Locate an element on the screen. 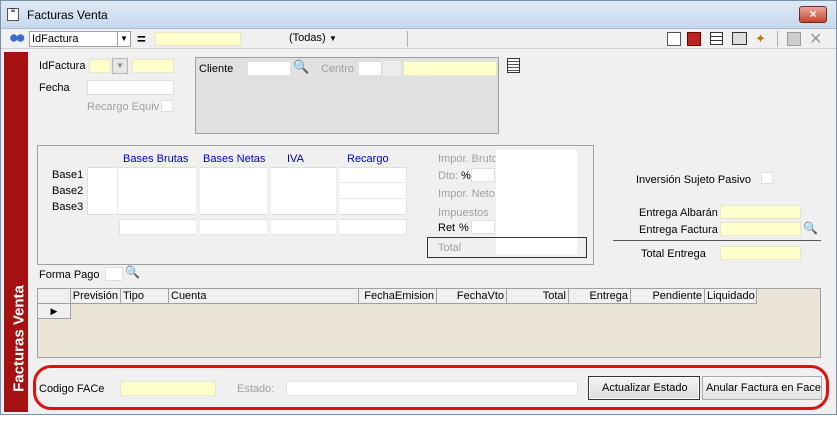 The image size is (837, 424). recargo-label: Recargo Equiv is located at coordinates (123, 107).